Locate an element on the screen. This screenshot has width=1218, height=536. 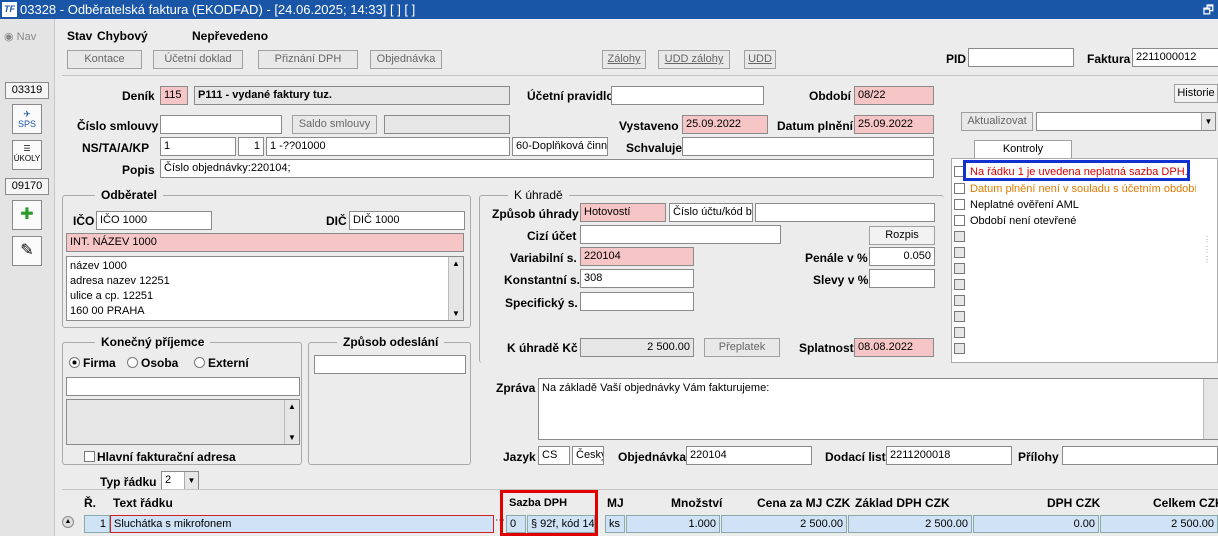
col-header-dph: DPH CZK is located at coordinates (1074, 503).